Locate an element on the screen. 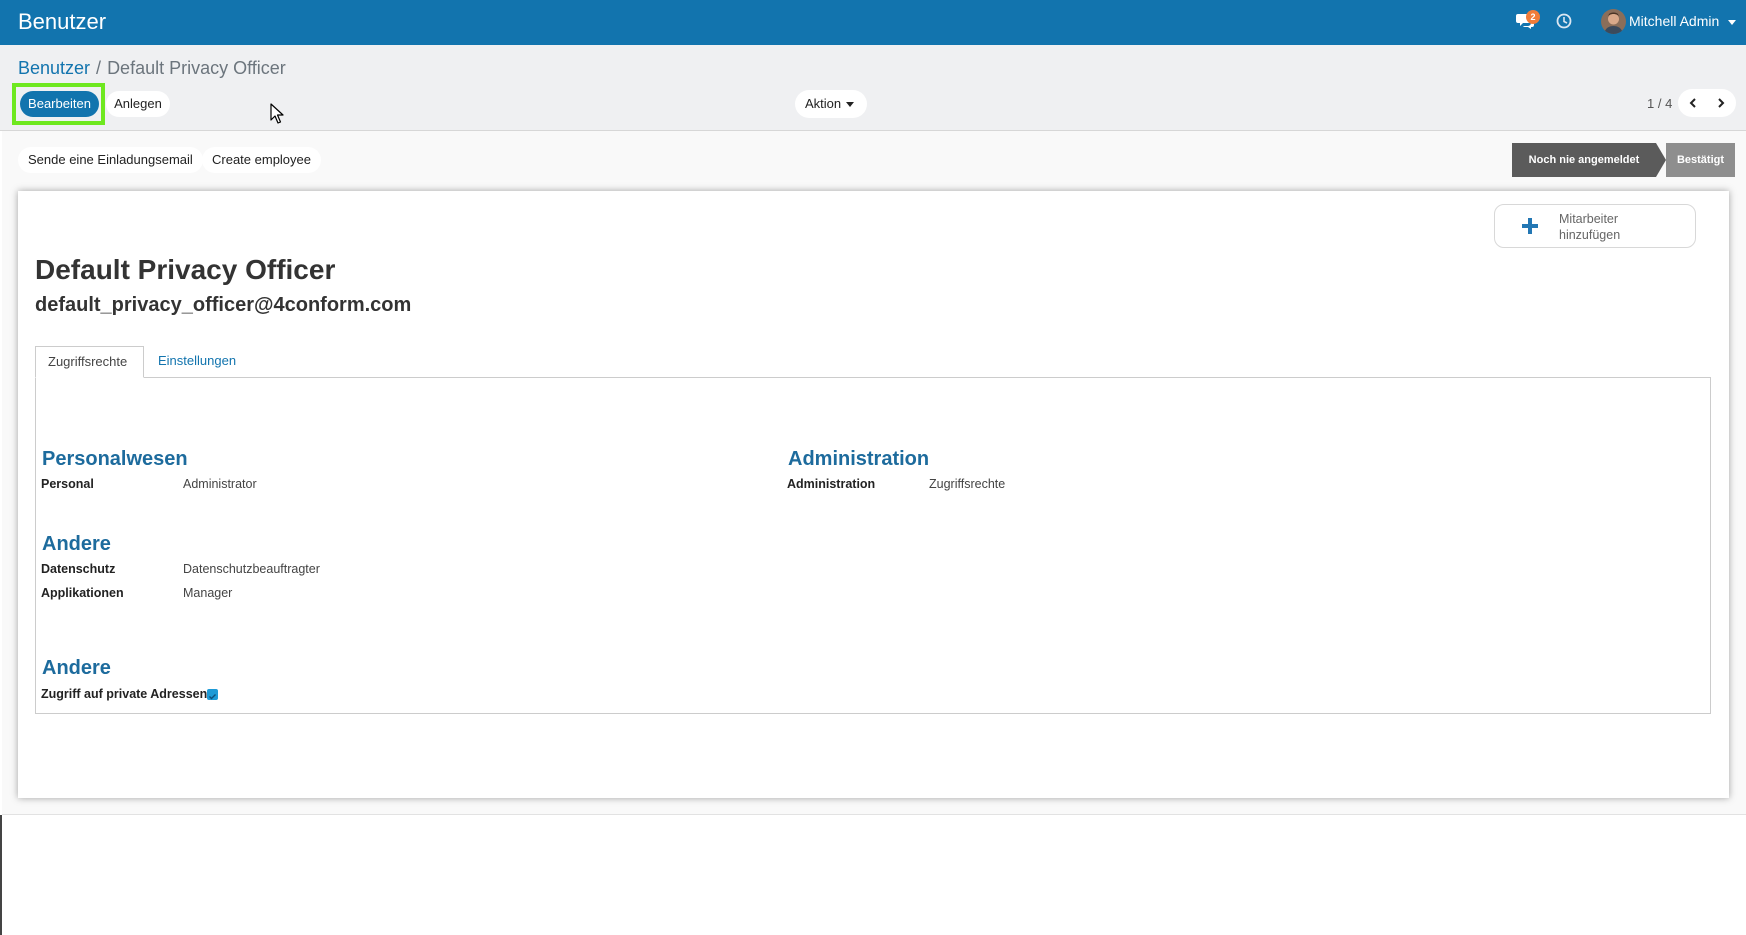  app-title: Benutzer is located at coordinates (62, 22).